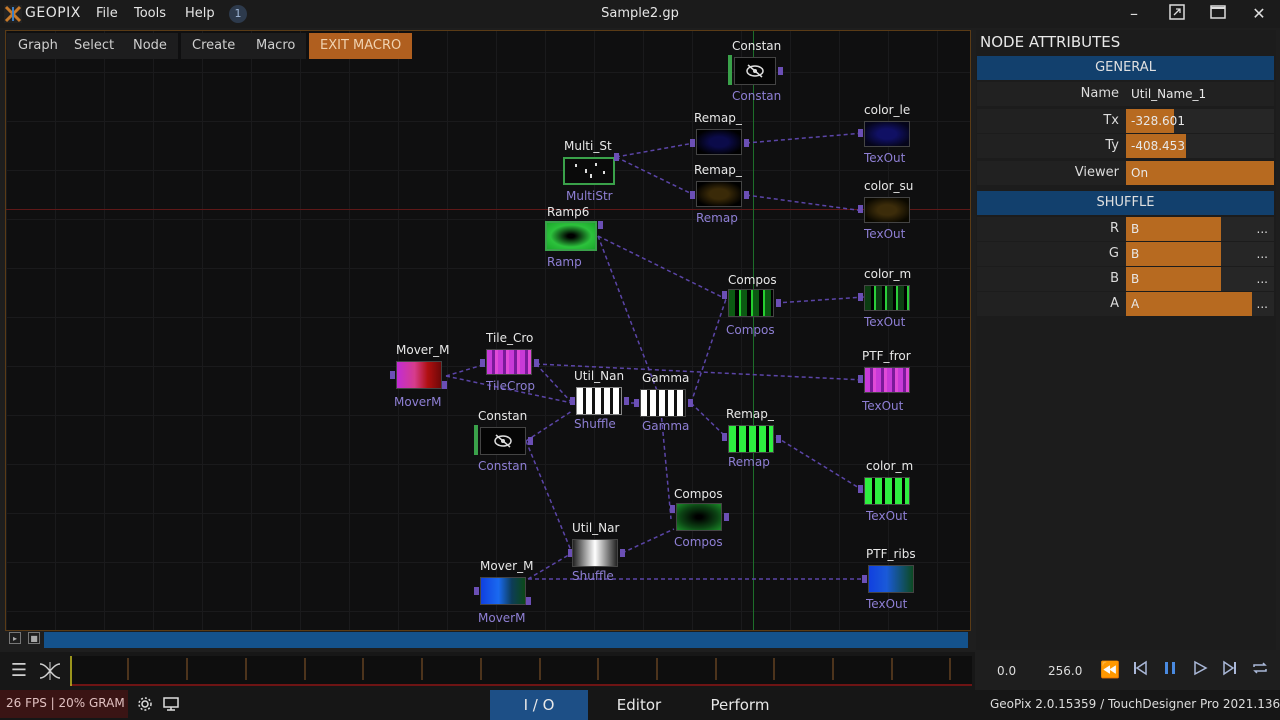  I want to click on node-preview, so click(599, 401).